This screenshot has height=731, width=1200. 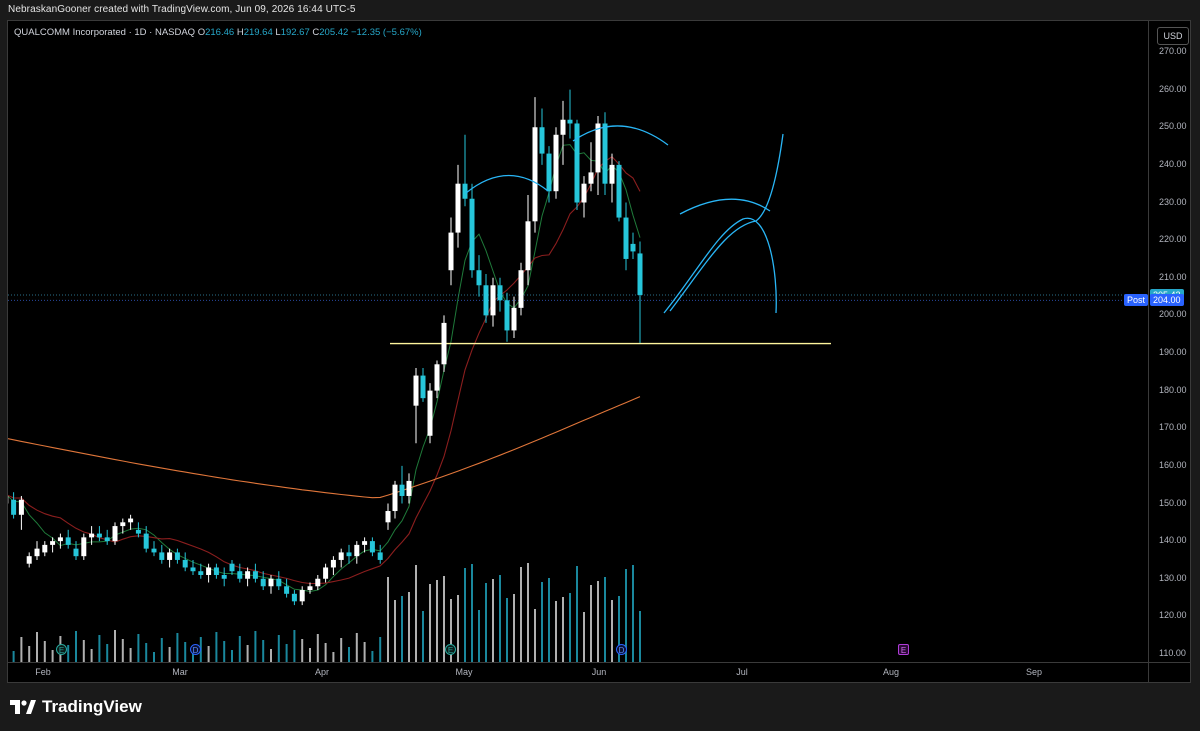 What do you see at coordinates (43, 672) in the screenshot?
I see `time-tick: Feb` at bounding box center [43, 672].